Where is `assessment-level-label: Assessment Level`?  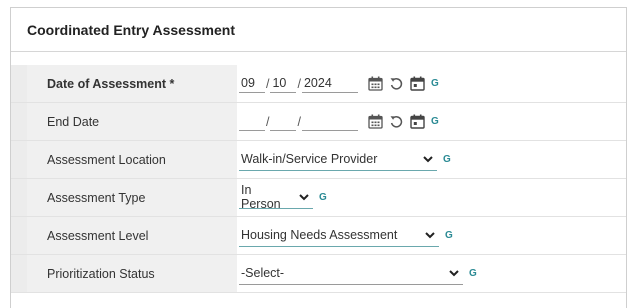 assessment-level-label: Assessment Level is located at coordinates (98, 235).